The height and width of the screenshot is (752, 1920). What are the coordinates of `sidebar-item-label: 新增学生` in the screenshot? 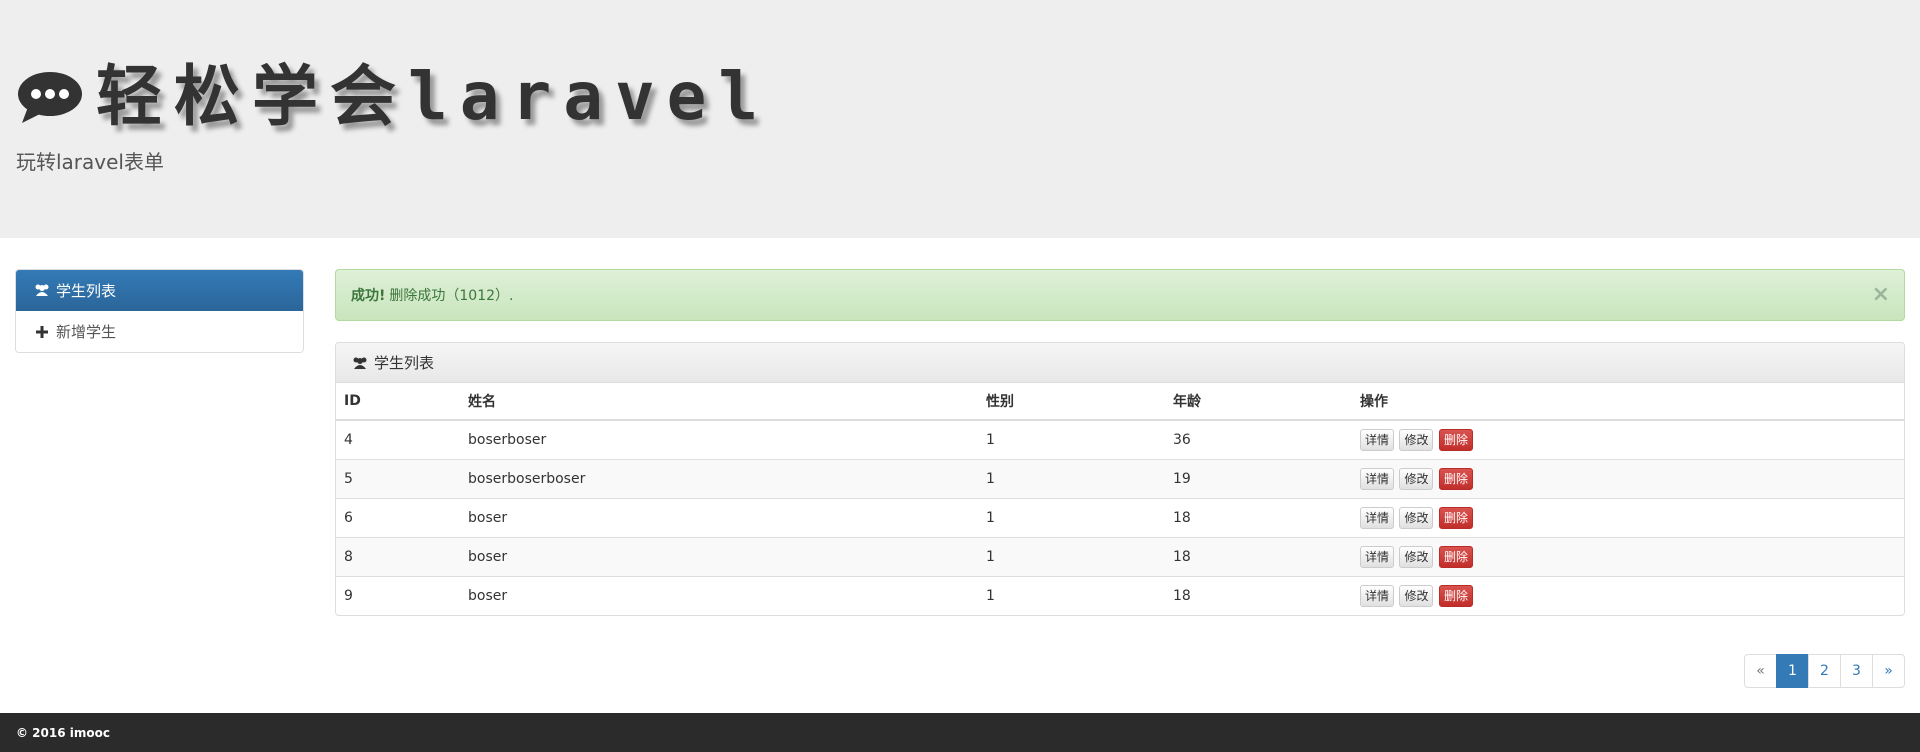 It's located at (86, 332).